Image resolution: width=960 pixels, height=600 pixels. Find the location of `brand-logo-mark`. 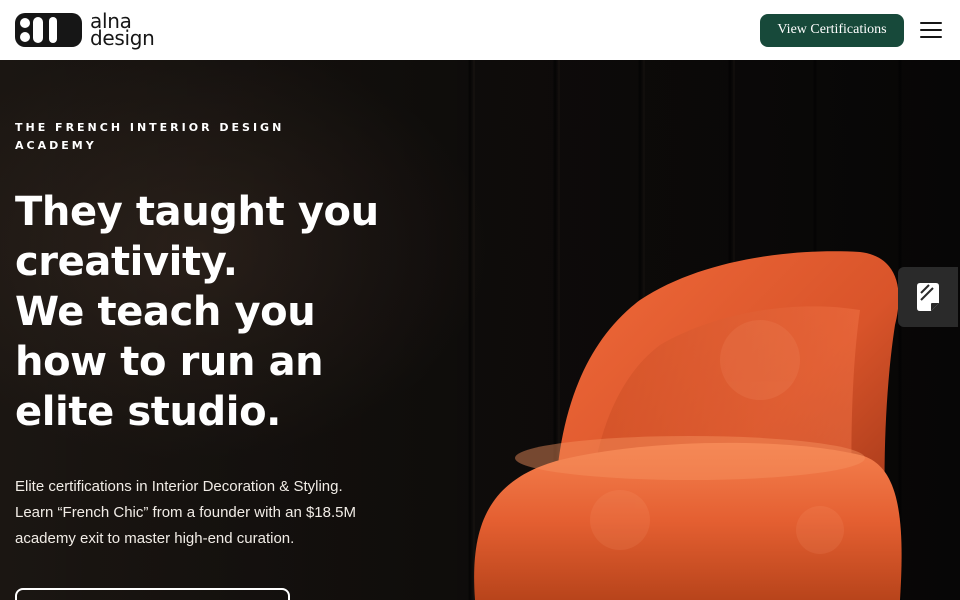

brand-logo-mark is located at coordinates (48, 30).